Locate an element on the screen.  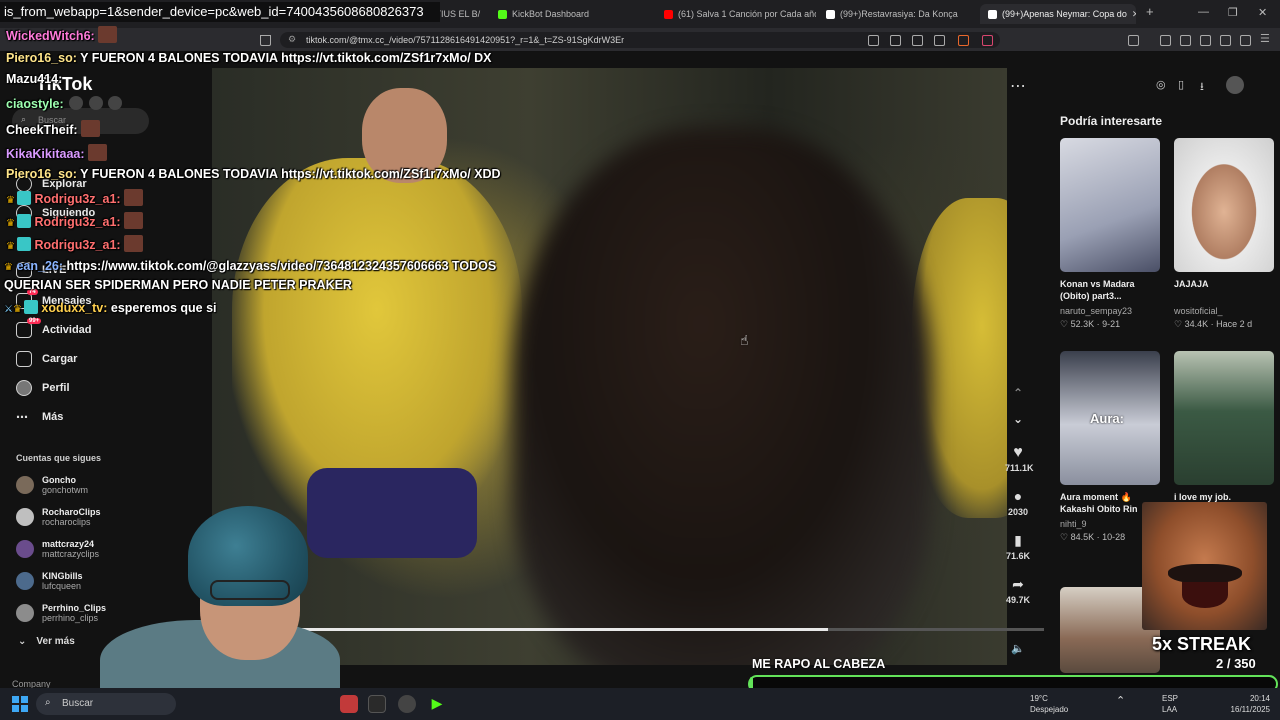
menu-icon: ☰ is located at coordinates (1265, 38).